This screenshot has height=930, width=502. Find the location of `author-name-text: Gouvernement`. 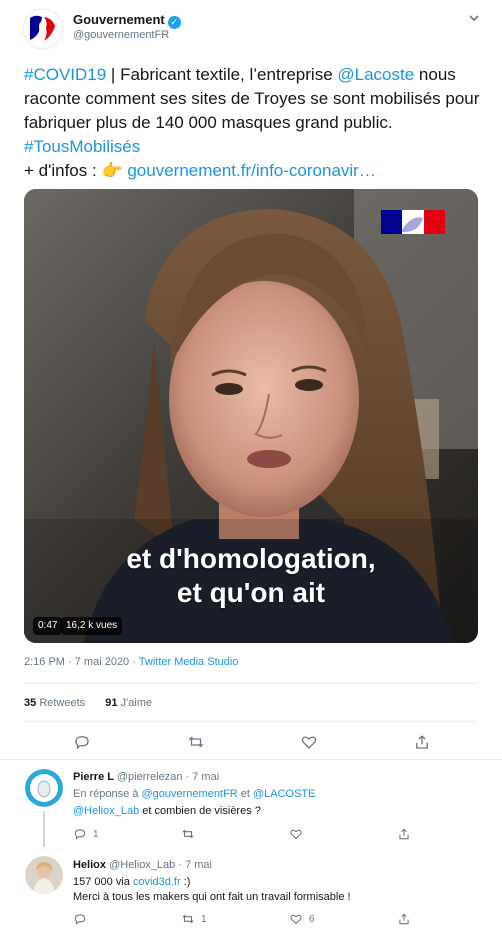

author-name-text: Gouvernement is located at coordinates (119, 19).